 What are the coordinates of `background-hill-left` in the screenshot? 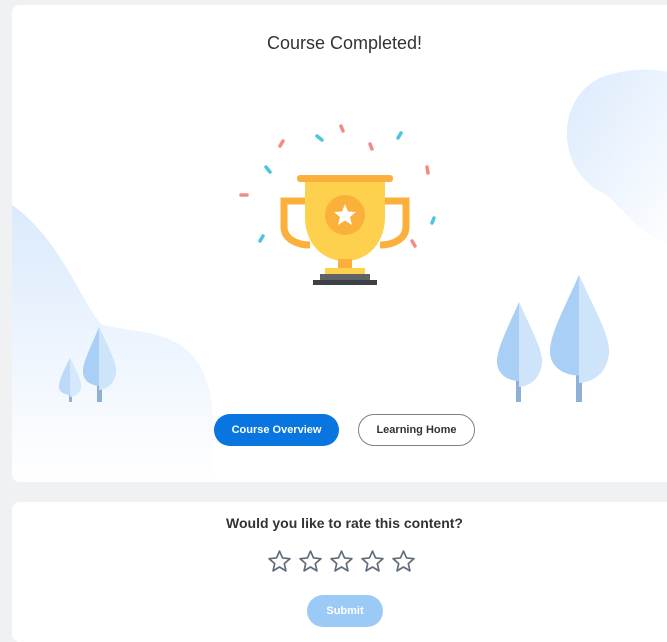 It's located at (112, 343).